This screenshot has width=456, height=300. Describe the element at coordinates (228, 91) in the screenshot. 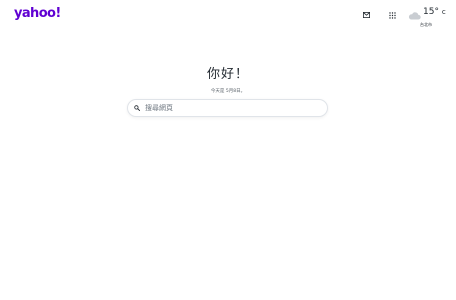

I see `date-text: 今天是 5月8日。` at that location.